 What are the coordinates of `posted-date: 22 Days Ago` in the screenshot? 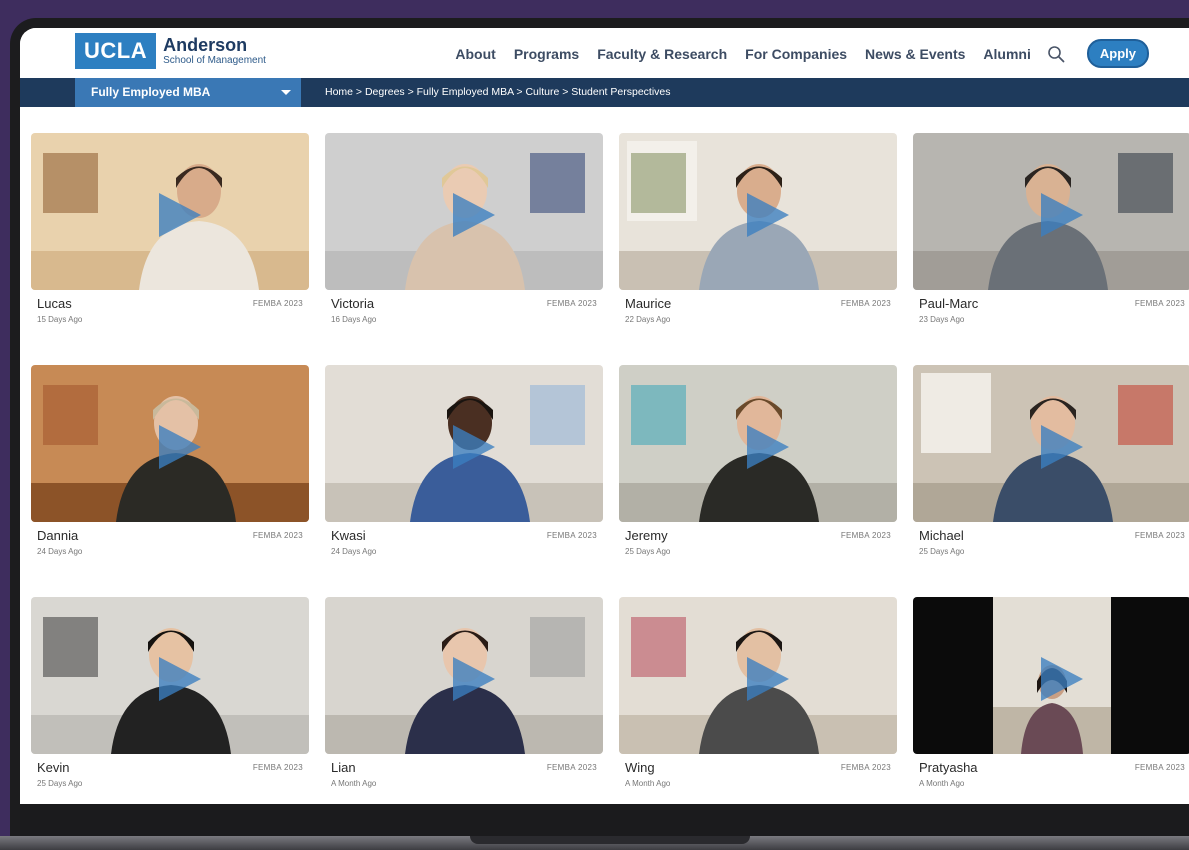 It's located at (648, 319).